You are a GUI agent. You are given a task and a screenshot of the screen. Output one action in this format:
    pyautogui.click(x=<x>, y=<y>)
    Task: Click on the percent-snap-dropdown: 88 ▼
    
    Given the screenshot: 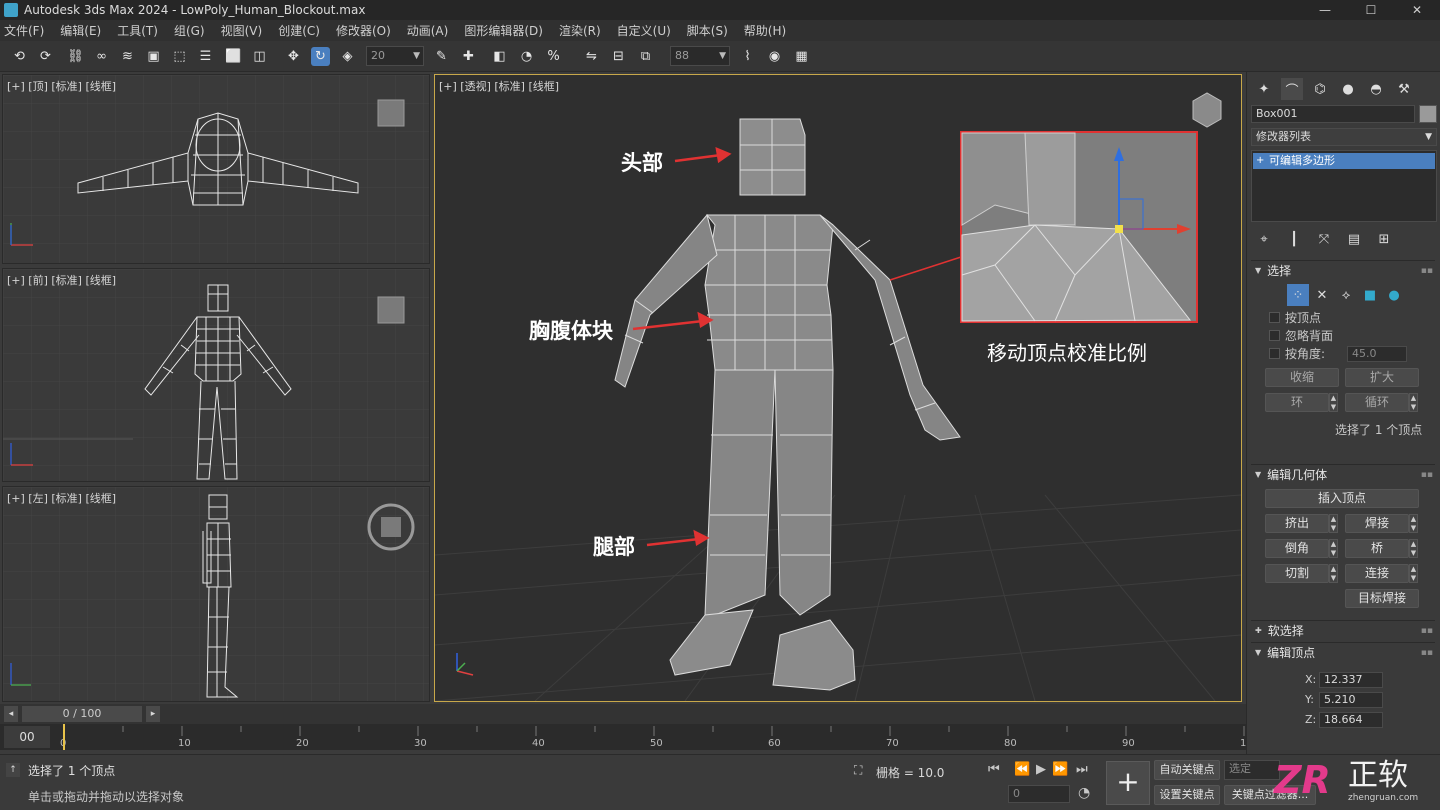 What is the action you would take?
    pyautogui.click(x=700, y=56)
    